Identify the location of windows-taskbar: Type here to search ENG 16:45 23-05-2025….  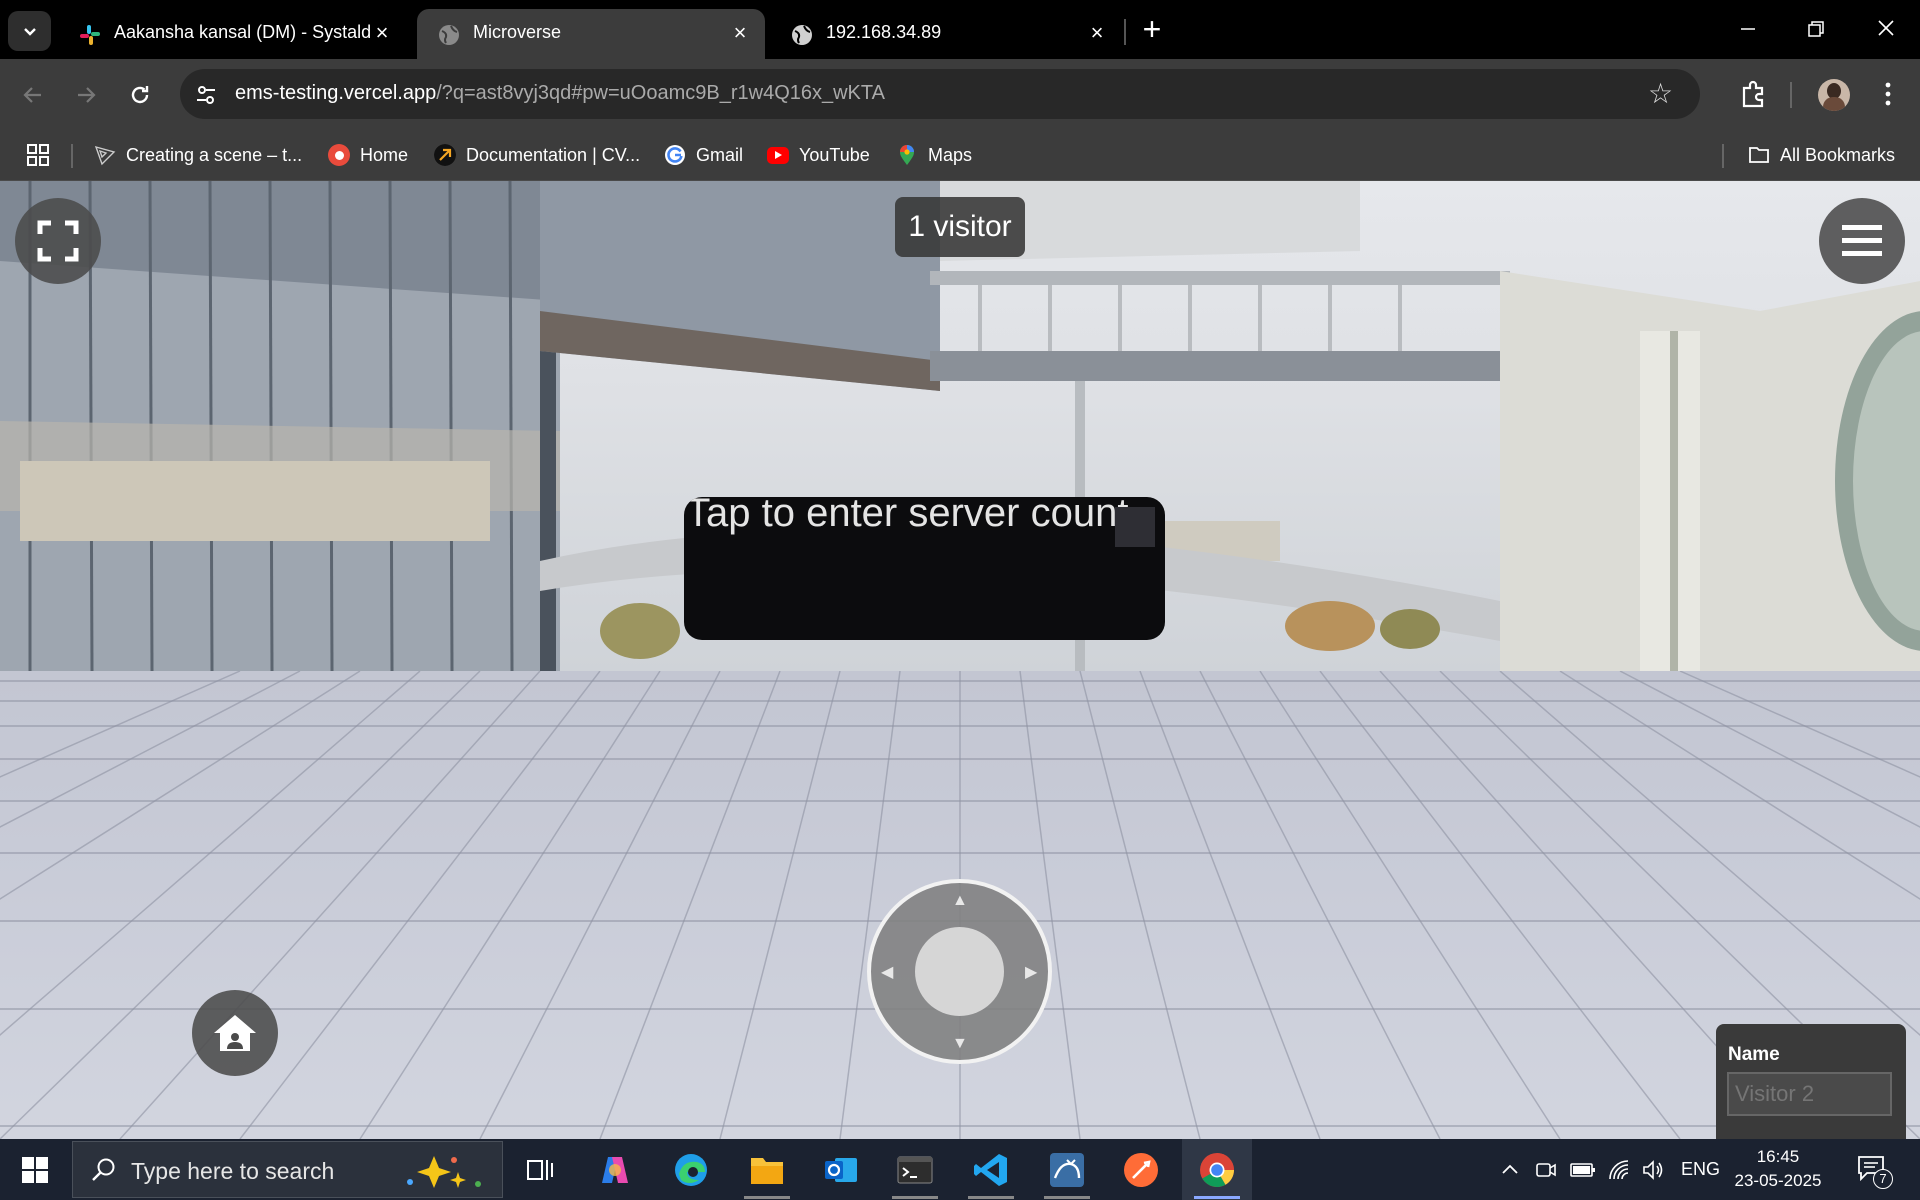
(960, 1169).